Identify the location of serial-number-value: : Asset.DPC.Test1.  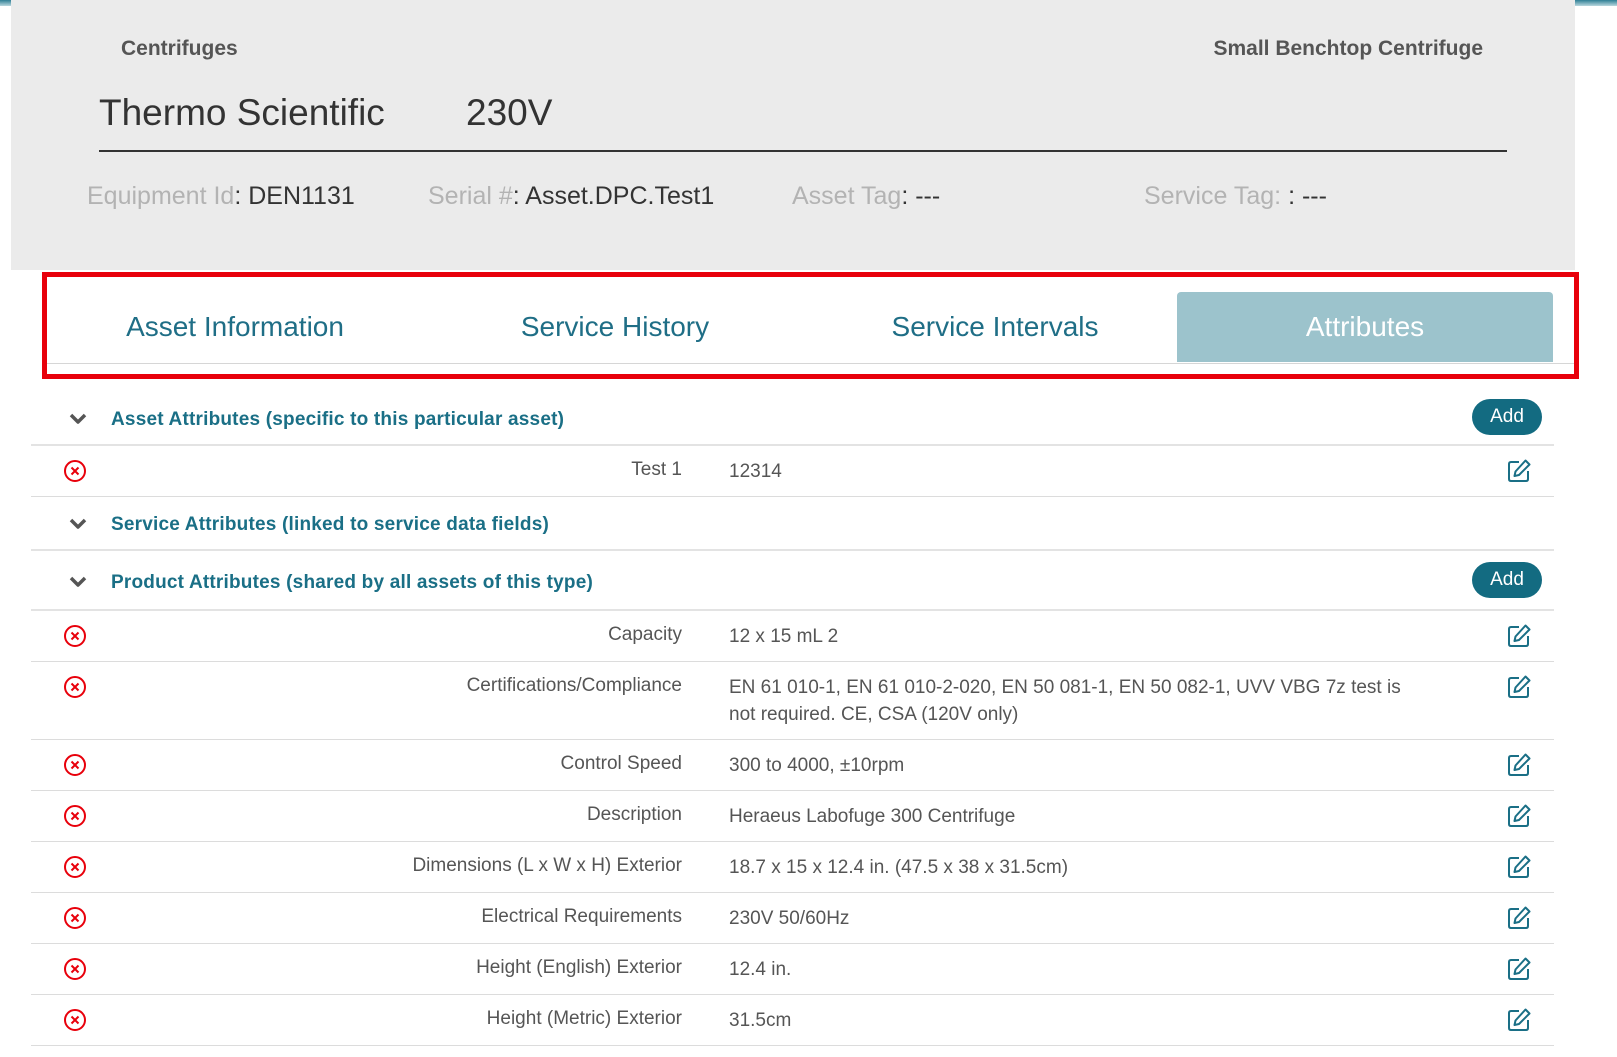
(613, 196).